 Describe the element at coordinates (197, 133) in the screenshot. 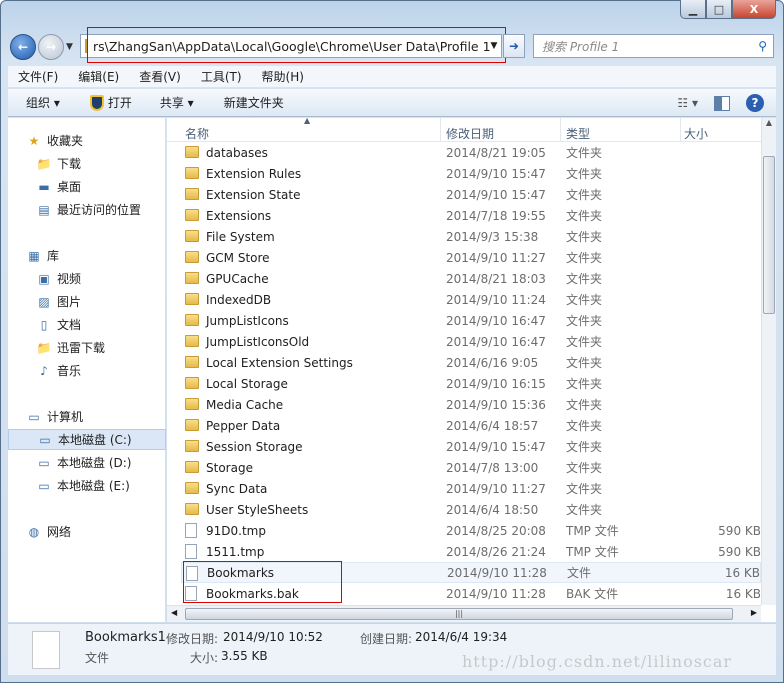

I see `column-name: 名称` at that location.